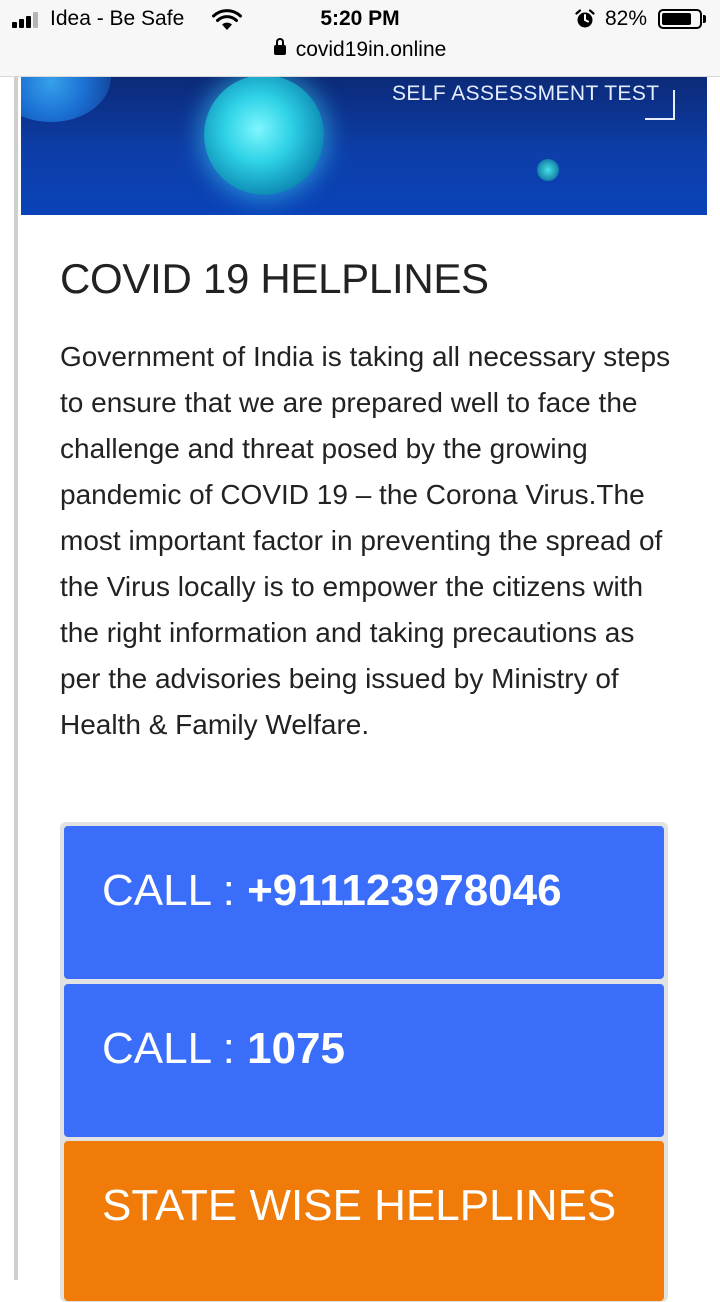 Image resolution: width=720 pixels, height=1302 pixels. I want to click on call-helpline-button: CALL : +911123978046, so click(364, 902).